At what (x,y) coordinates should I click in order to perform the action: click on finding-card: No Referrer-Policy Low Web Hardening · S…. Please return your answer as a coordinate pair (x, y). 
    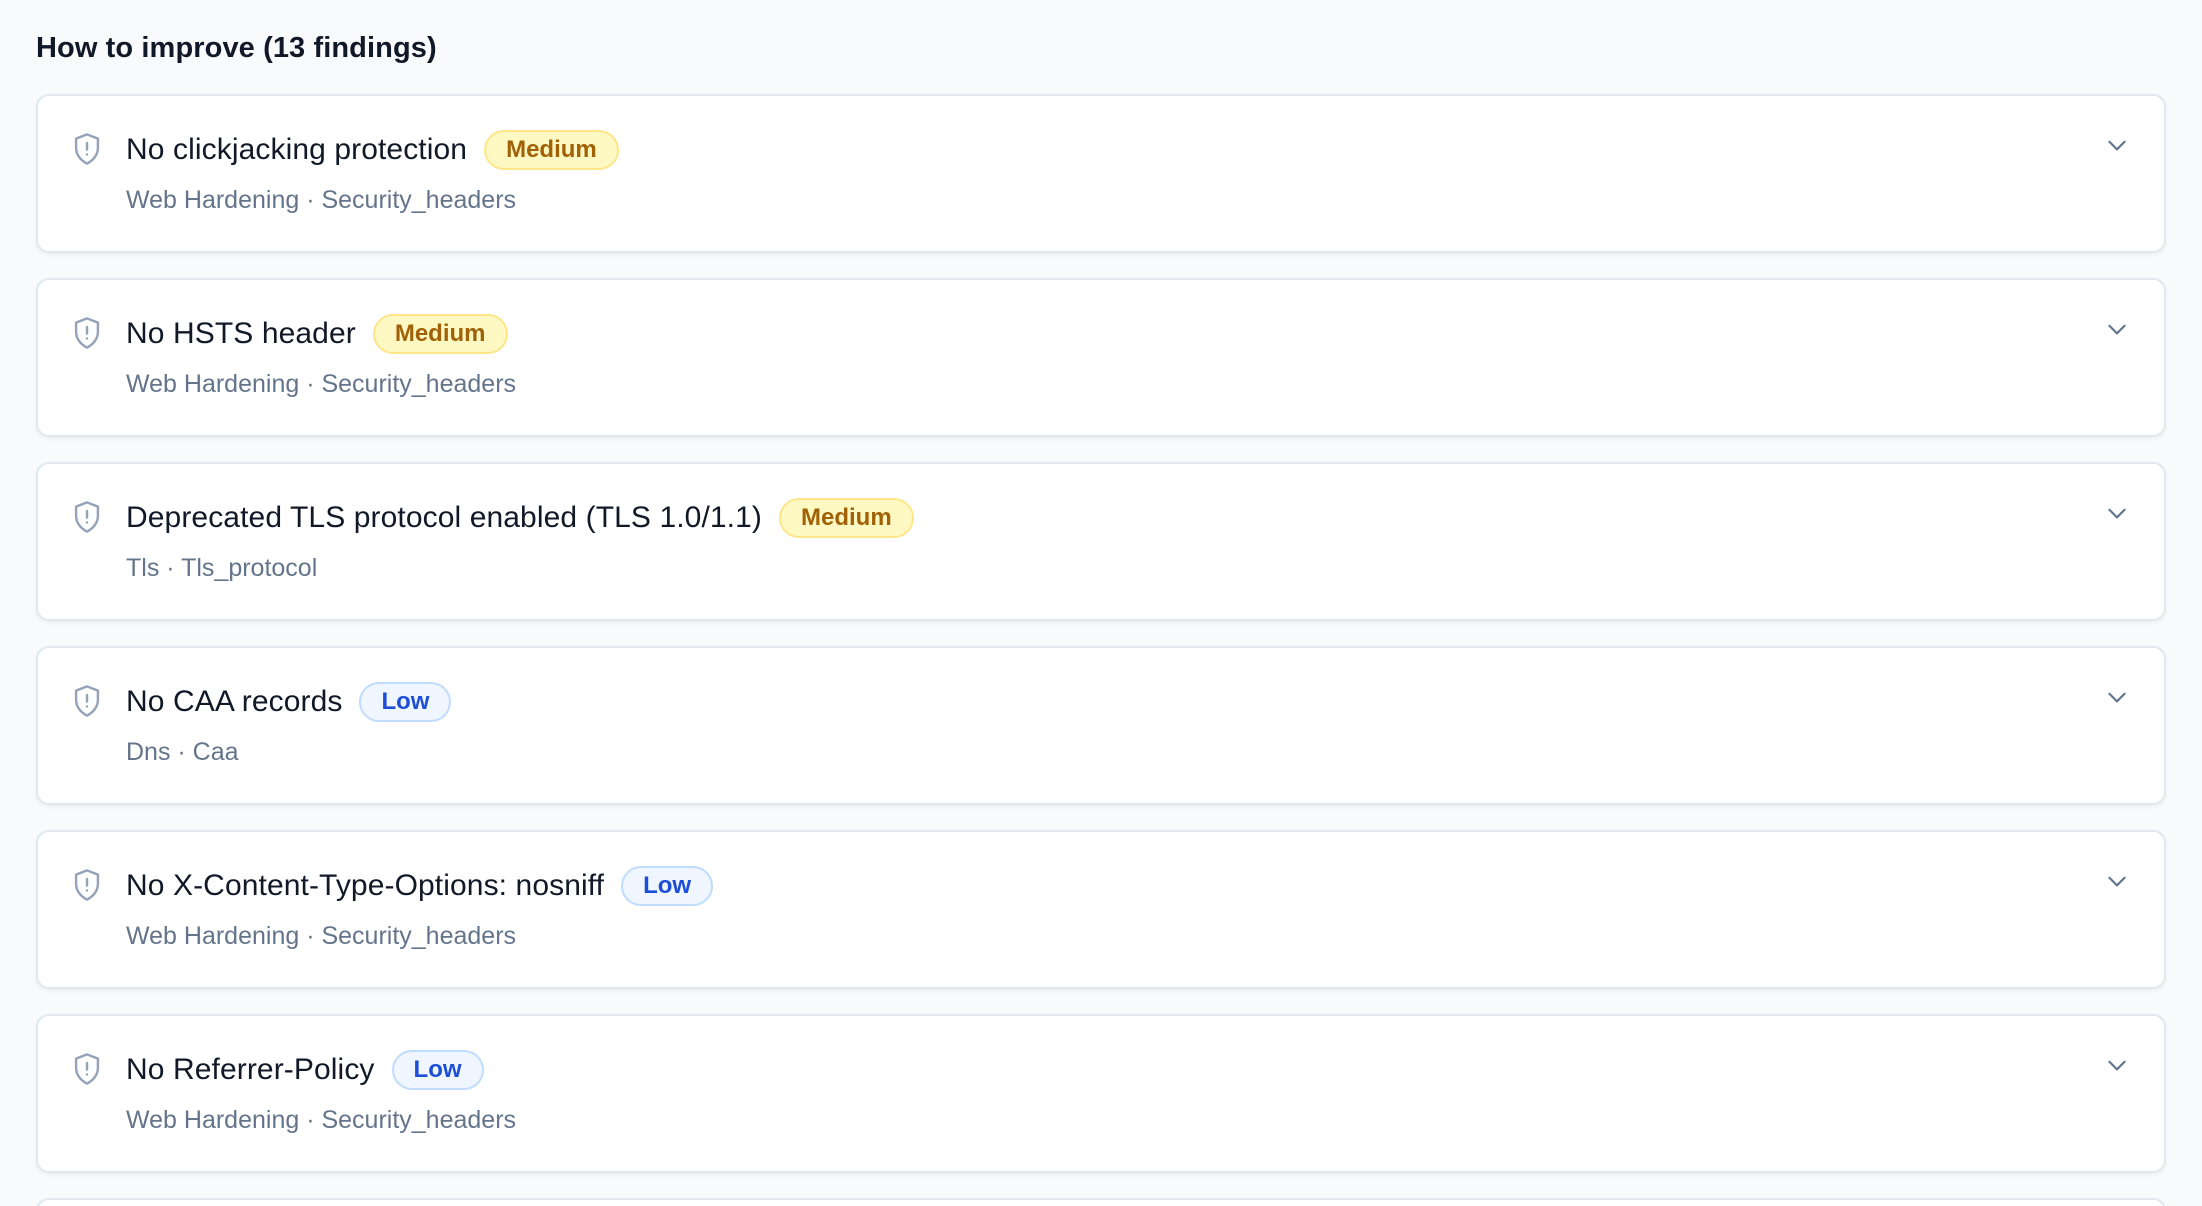
    Looking at the image, I should click on (1101, 1093).